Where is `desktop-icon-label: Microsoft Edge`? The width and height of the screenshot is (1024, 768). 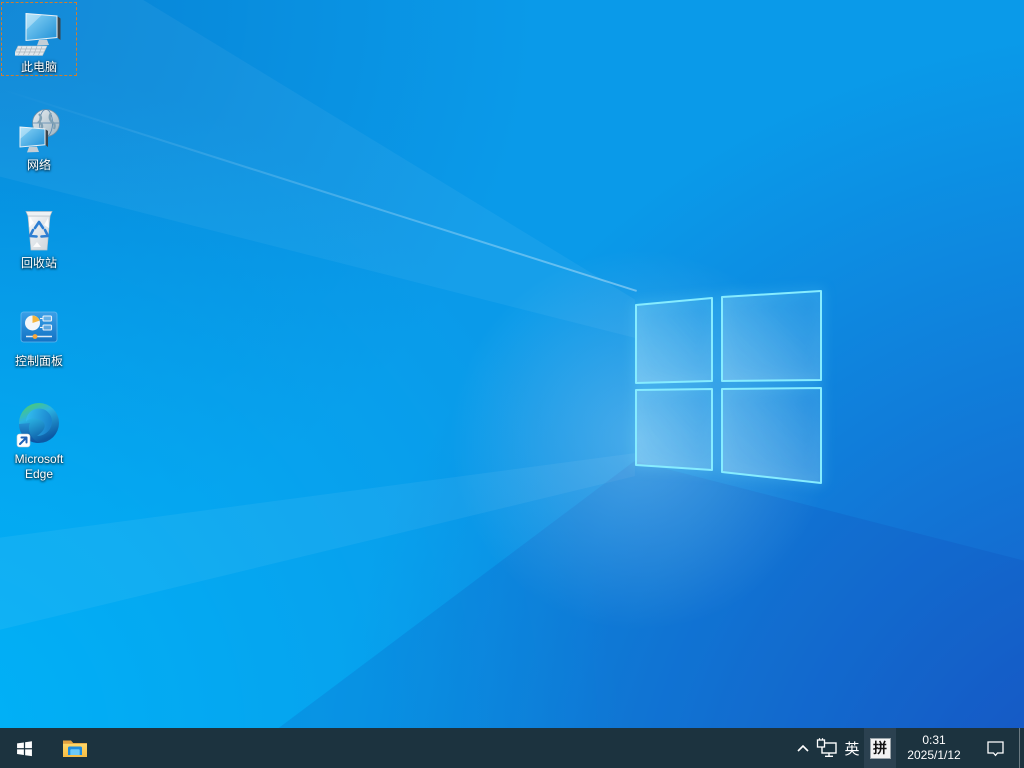
desktop-icon-label: Microsoft Edge is located at coordinates (39, 466).